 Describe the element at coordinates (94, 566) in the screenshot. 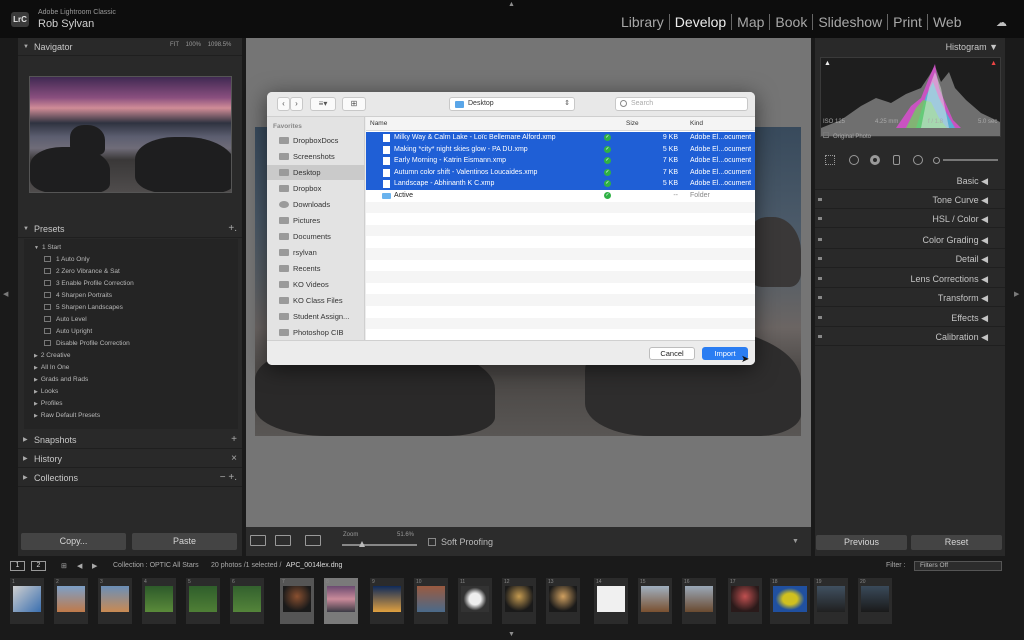

I see `forward-arrow-icon: ▶` at that location.